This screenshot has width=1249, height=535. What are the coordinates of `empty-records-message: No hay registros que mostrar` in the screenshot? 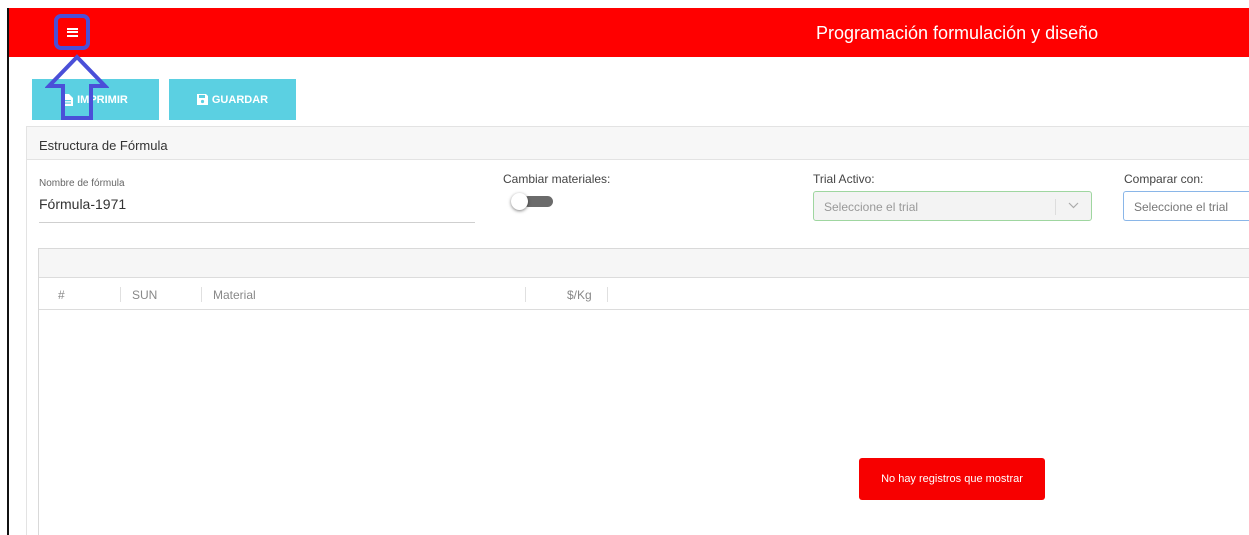 It's located at (952, 479).